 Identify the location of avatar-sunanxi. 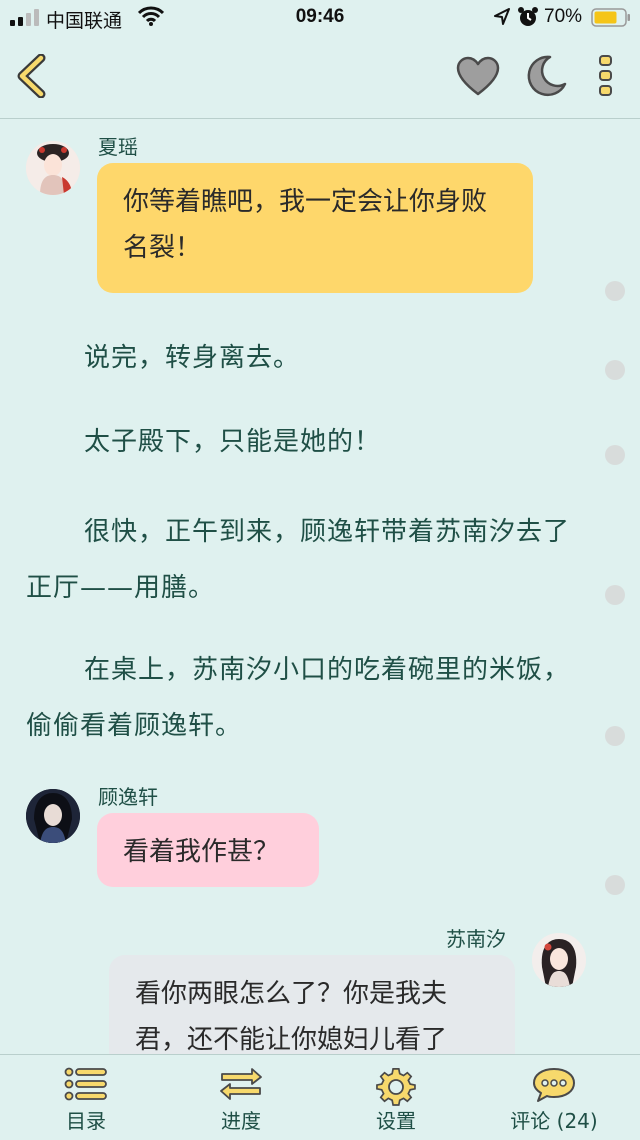
(559, 960).